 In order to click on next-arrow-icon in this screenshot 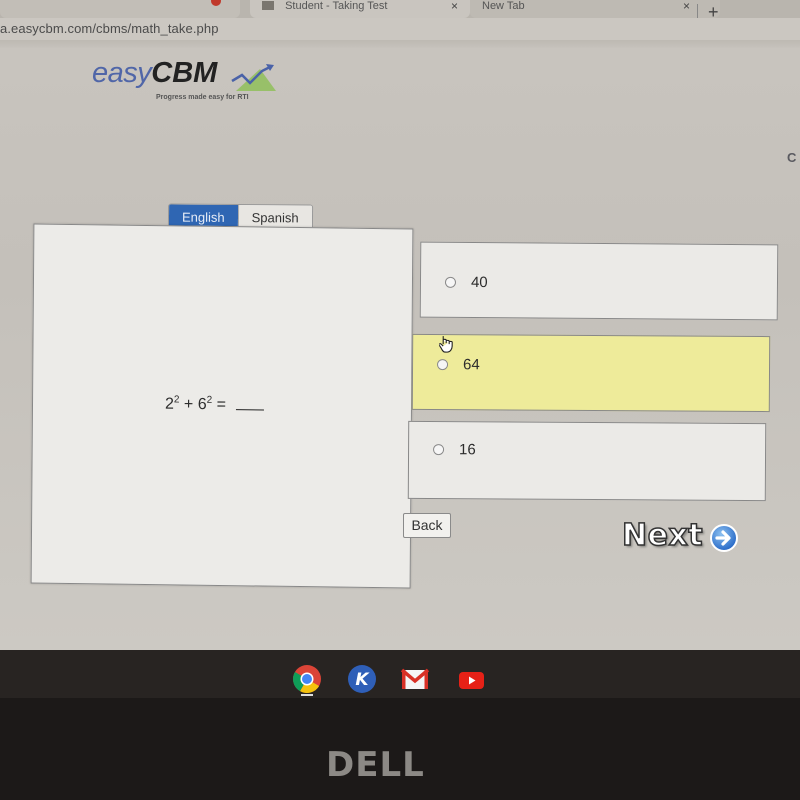, I will do `click(724, 538)`.